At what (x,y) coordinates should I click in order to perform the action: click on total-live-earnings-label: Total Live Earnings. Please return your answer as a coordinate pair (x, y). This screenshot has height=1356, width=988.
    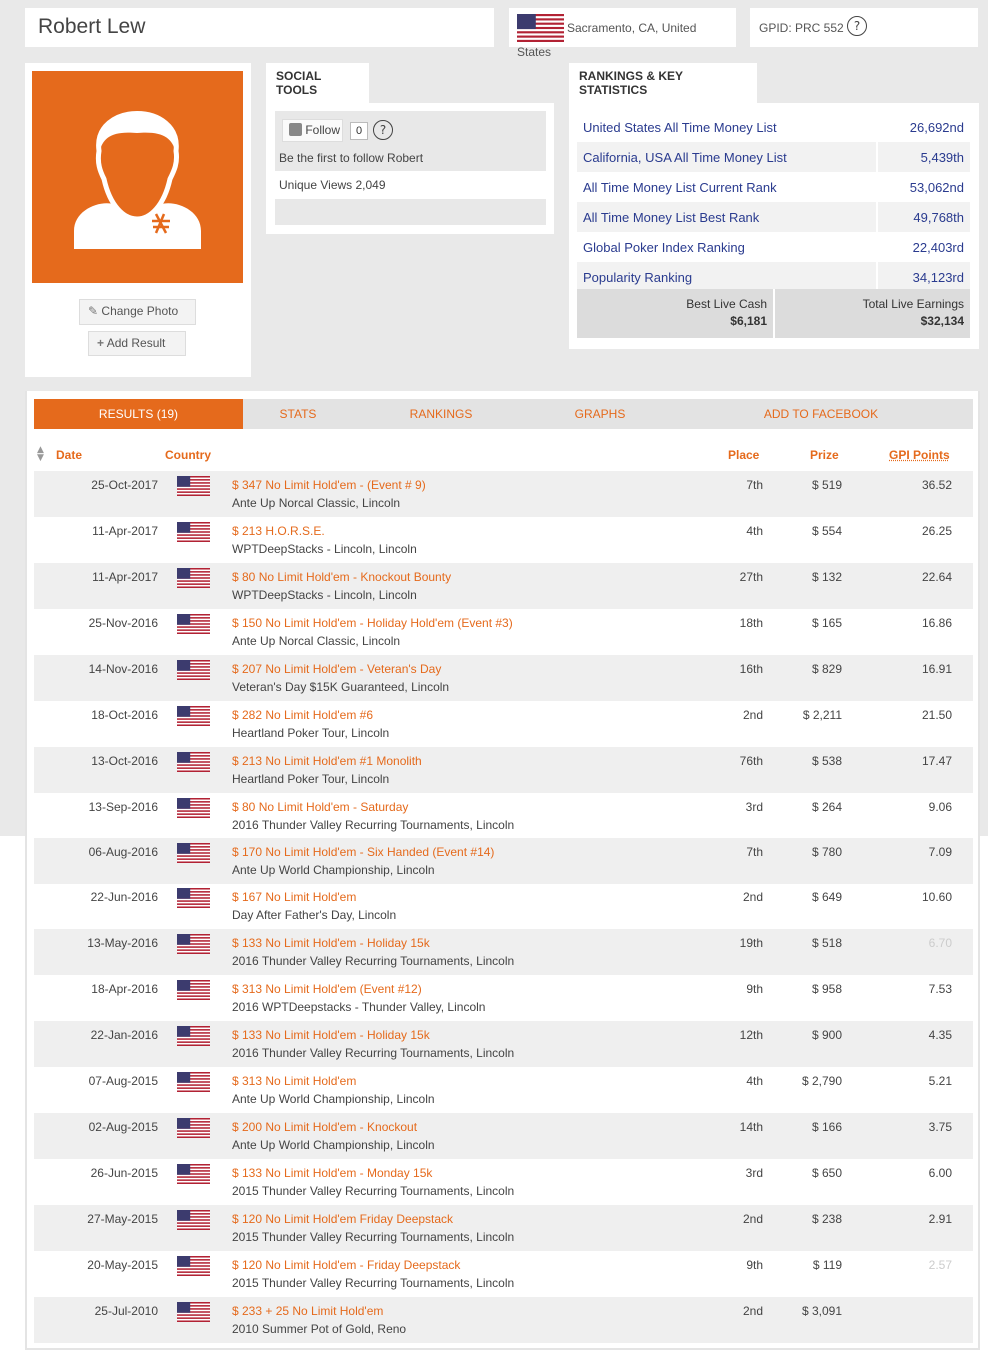
    Looking at the image, I should click on (913, 304).